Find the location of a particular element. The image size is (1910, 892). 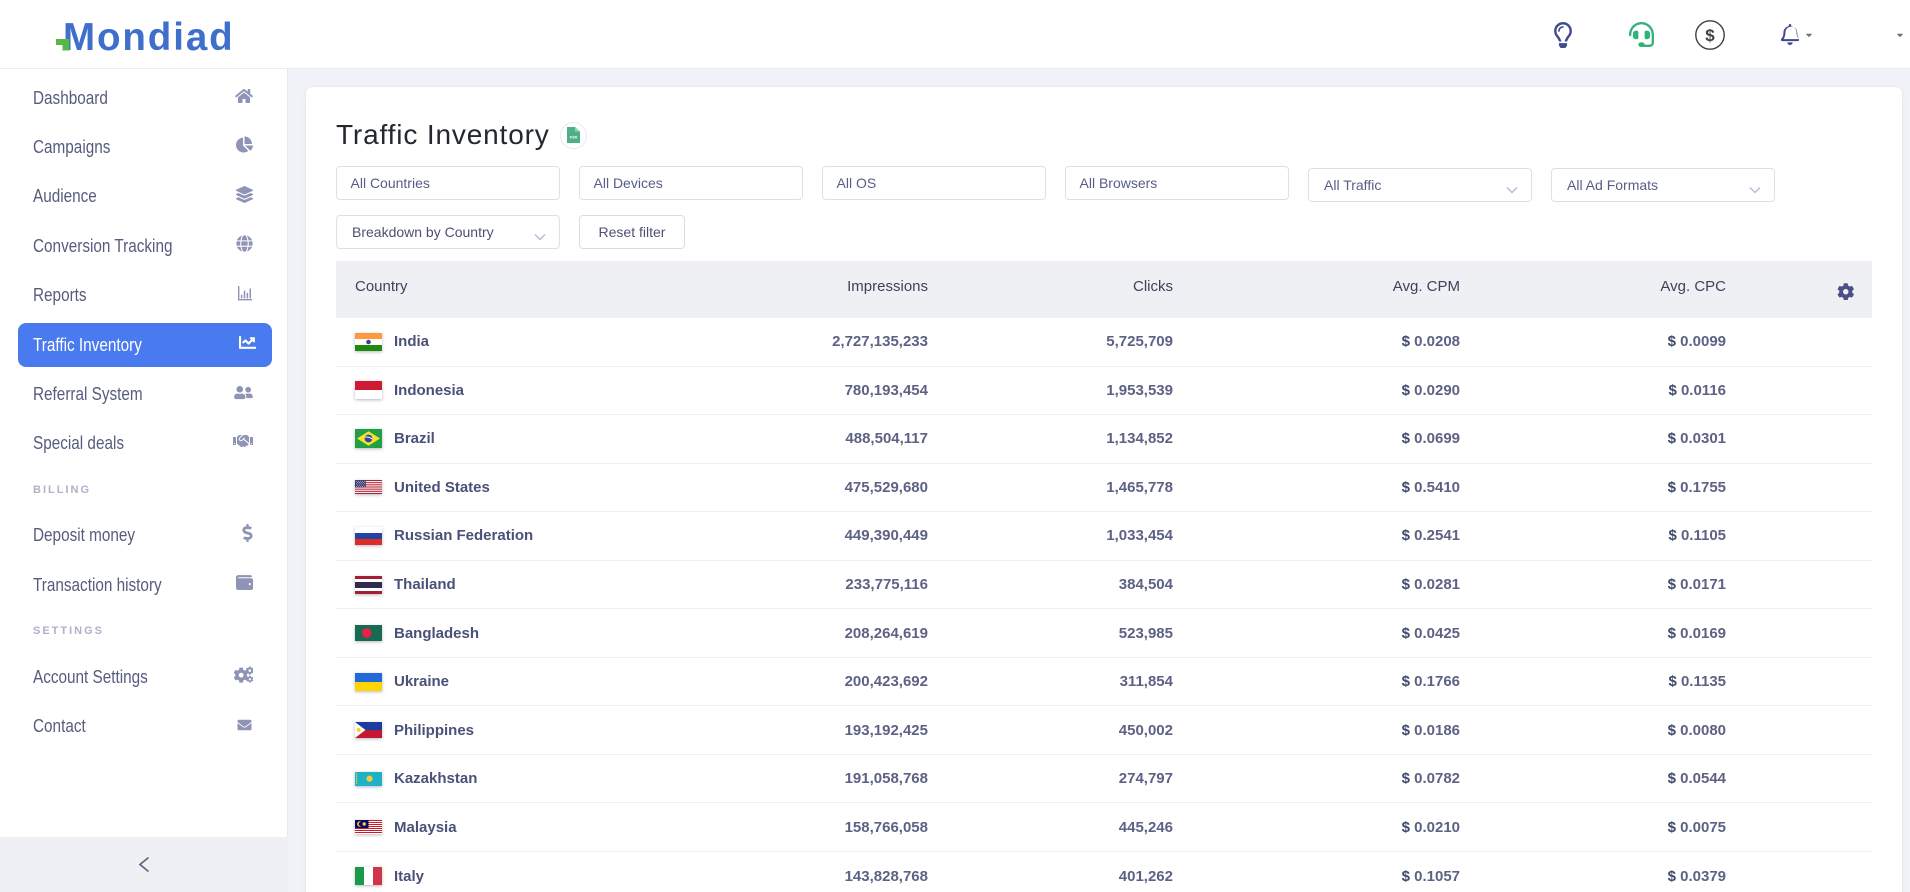

svg-text: Mondiad is located at coordinates (149, 35).